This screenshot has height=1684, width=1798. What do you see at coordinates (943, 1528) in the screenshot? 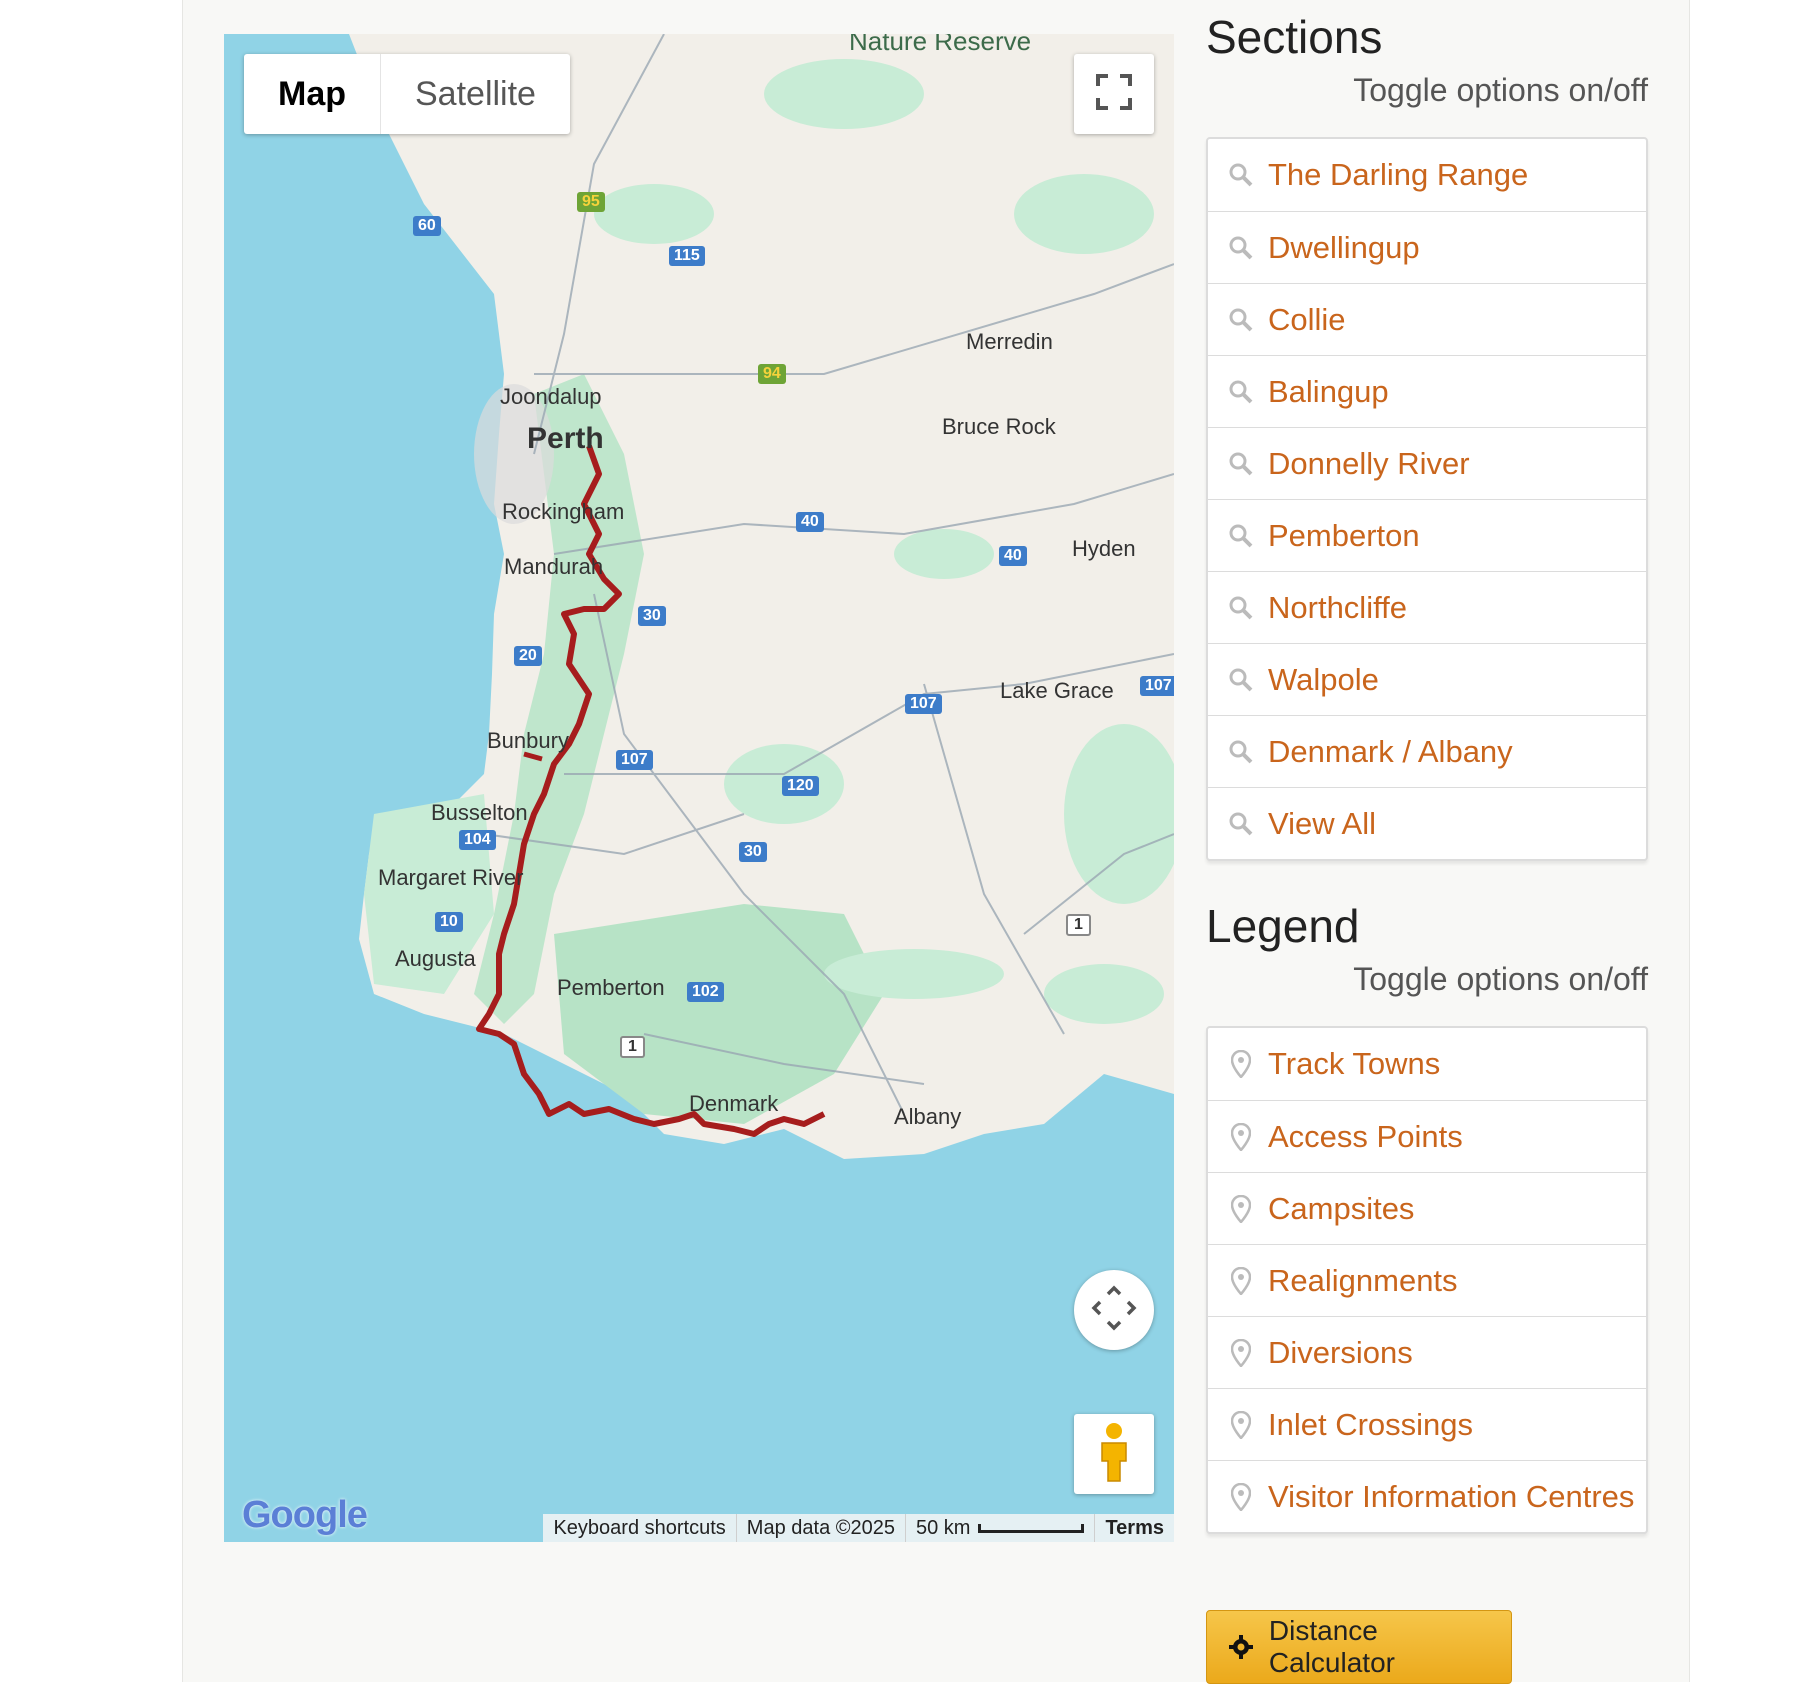
I see `scale-label: 50 km` at bounding box center [943, 1528].